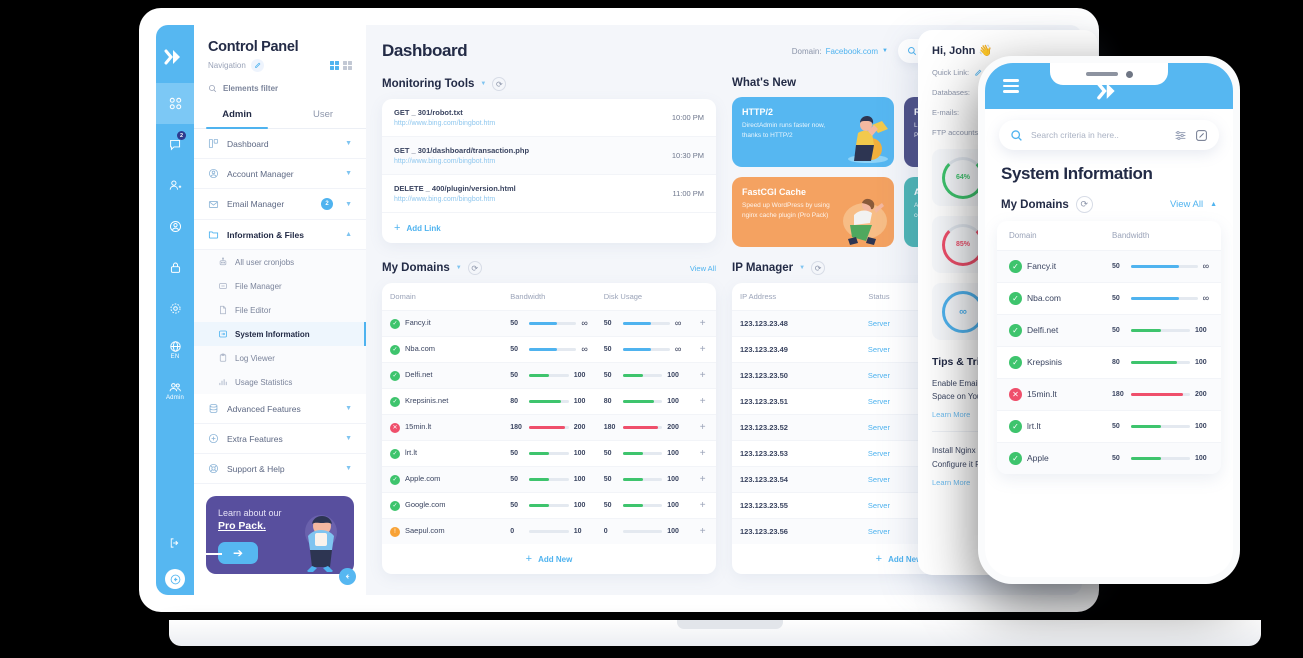  I want to click on hamburger-menu-icon, so click(1011, 86).